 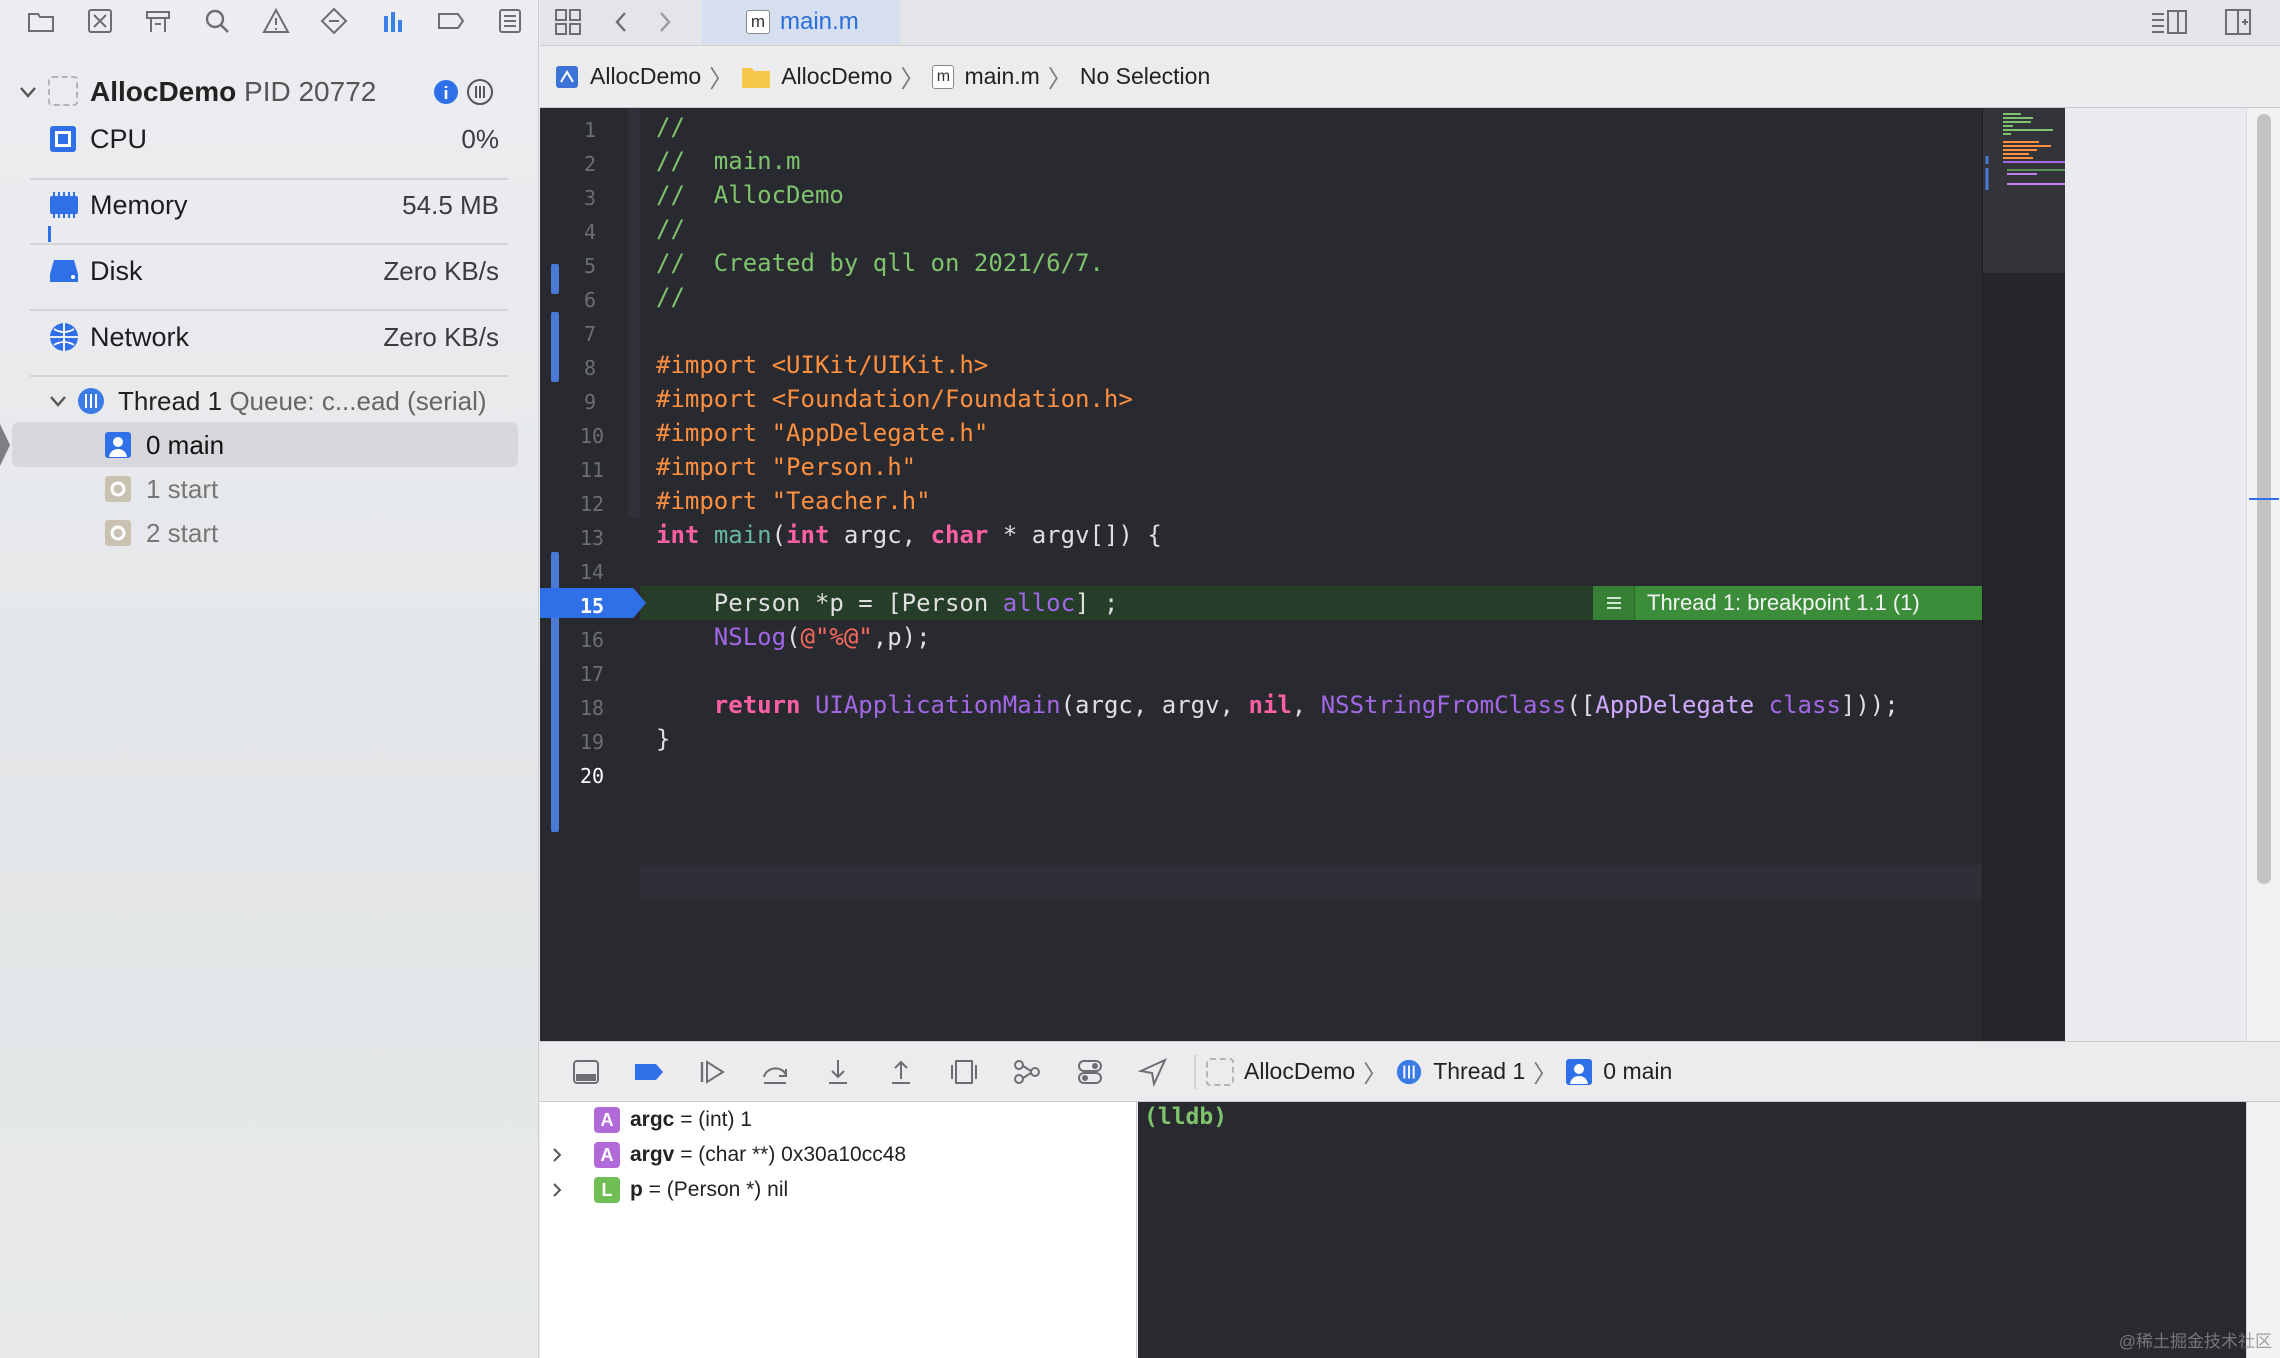 I want to click on breadcrumb-group: AllocDemo, so click(x=816, y=76).